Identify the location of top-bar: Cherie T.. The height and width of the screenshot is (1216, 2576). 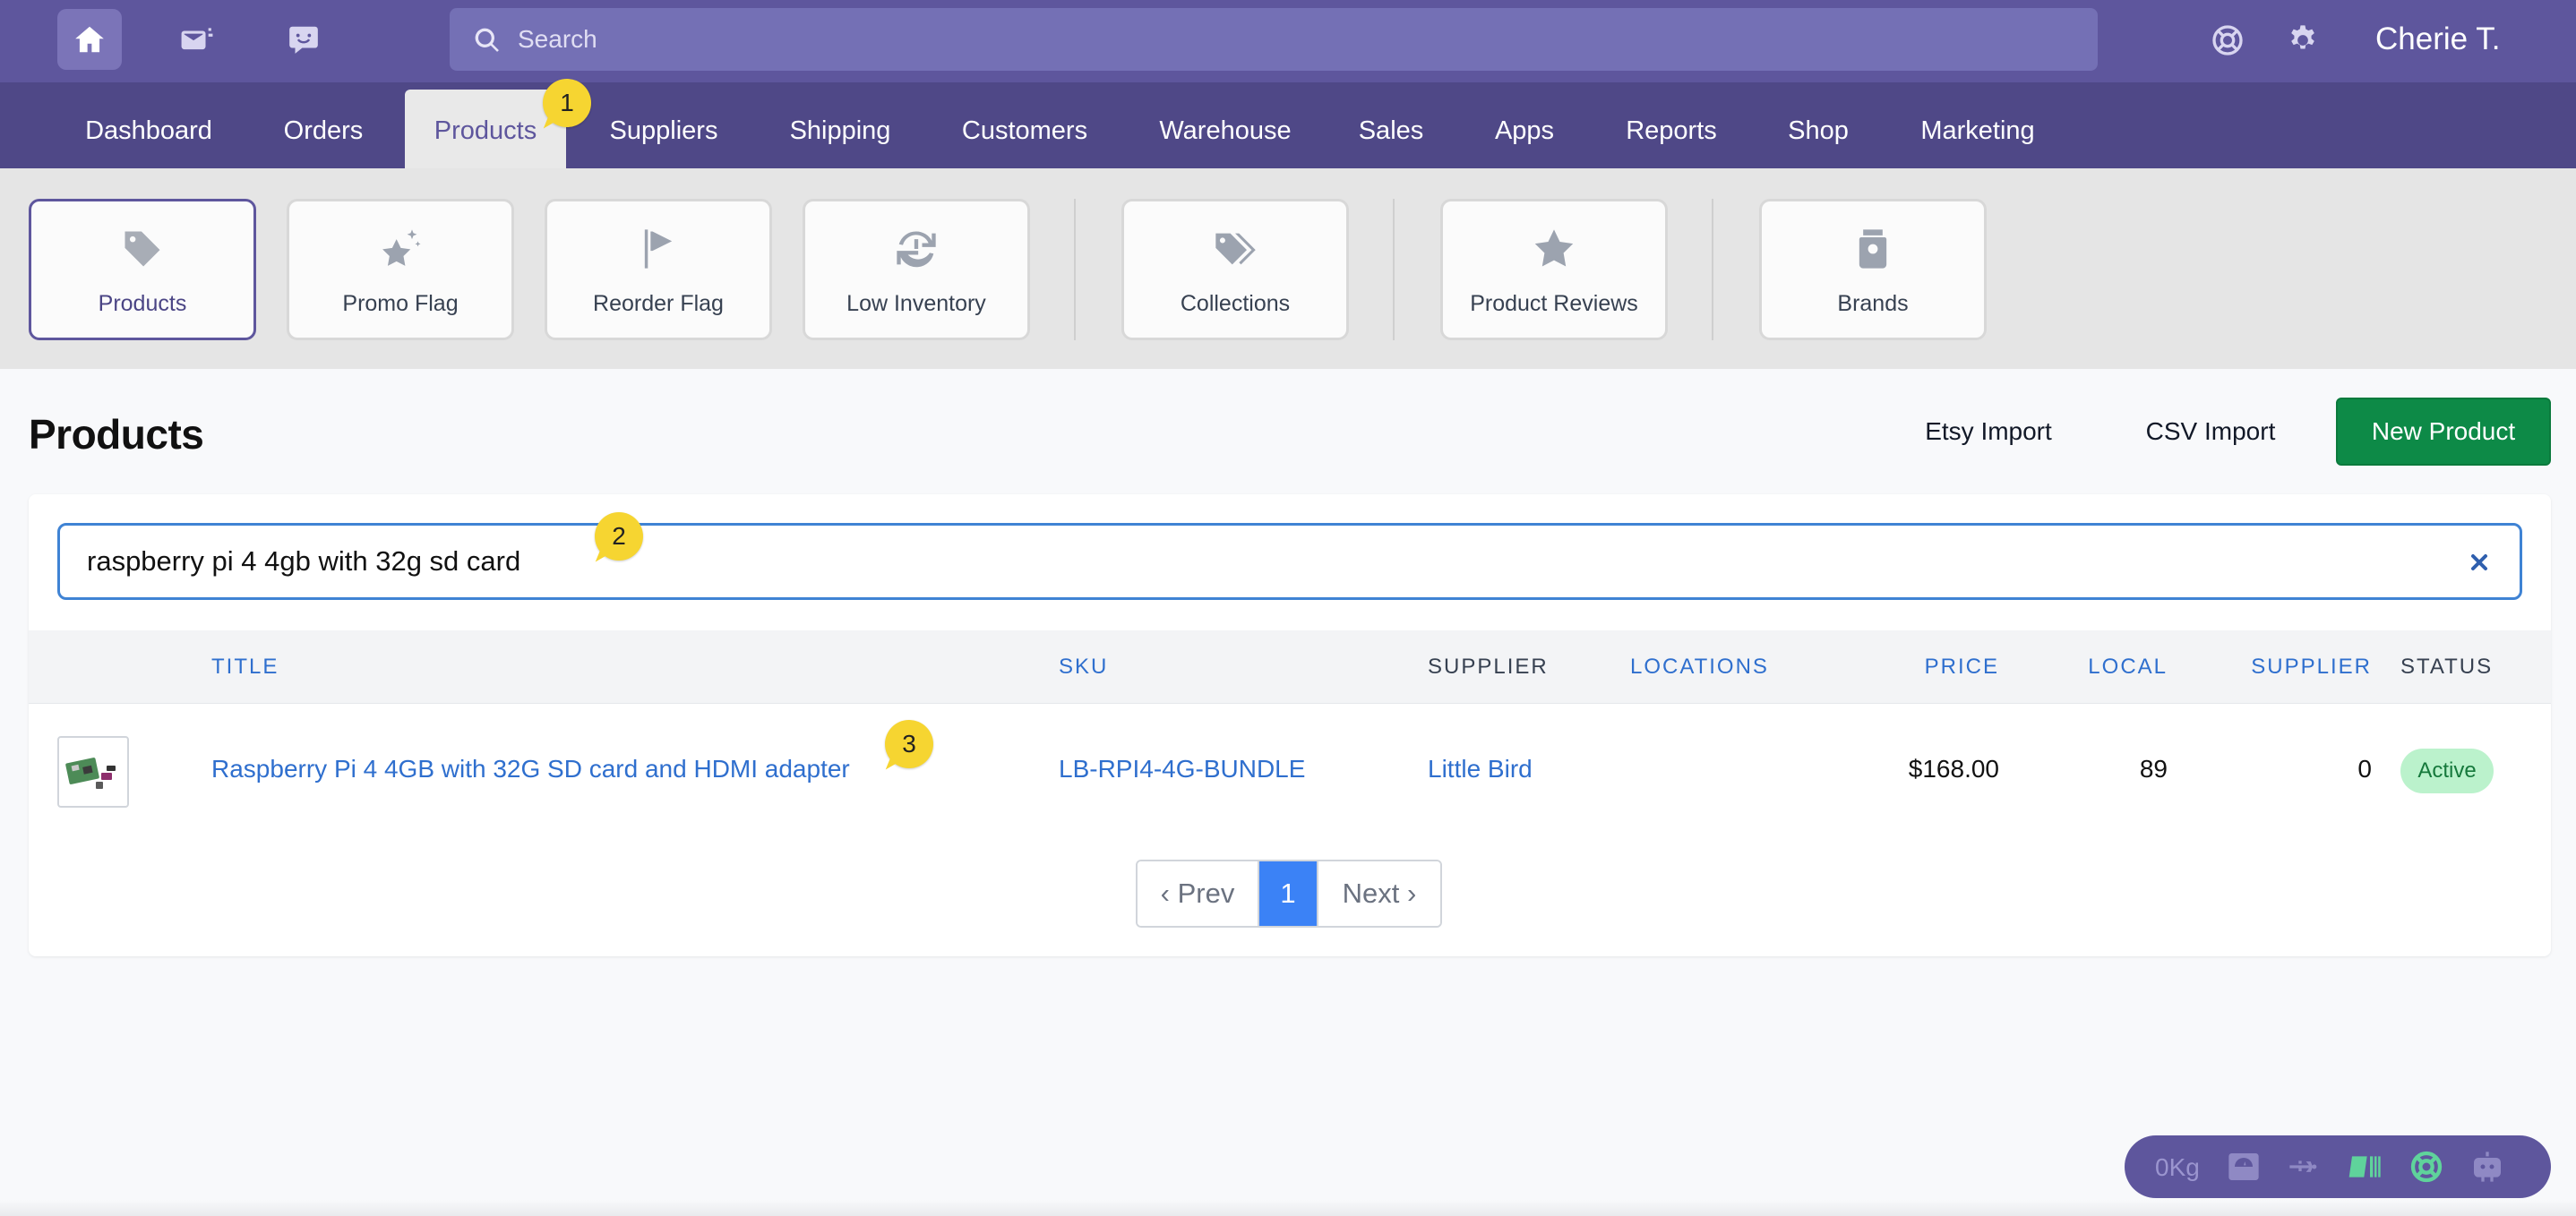
(1288, 41).